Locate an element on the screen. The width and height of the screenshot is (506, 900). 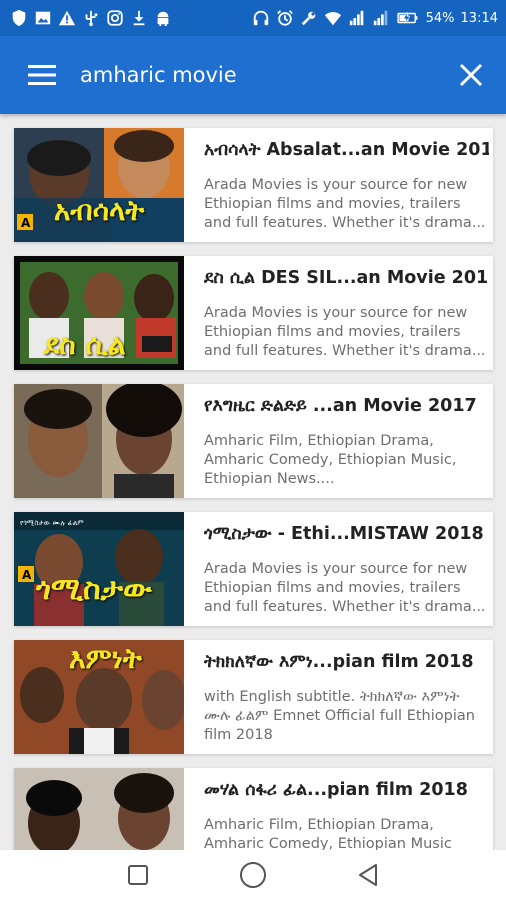
wrench-icon is located at coordinates (309, 18).